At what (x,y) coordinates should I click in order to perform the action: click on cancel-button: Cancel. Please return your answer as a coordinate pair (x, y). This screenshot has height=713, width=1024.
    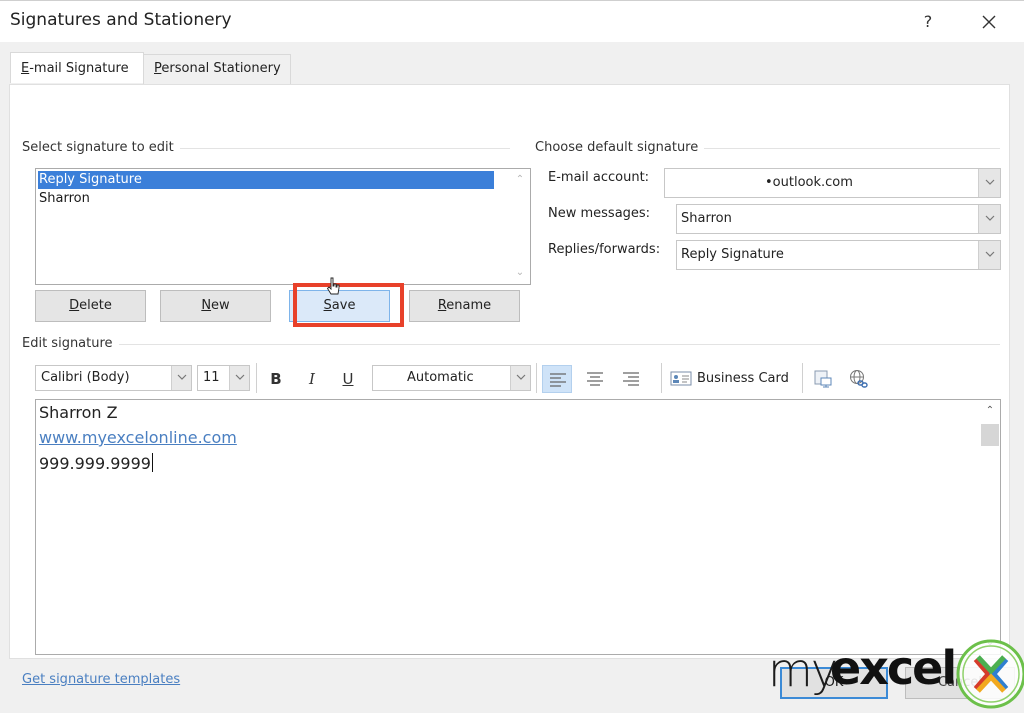
    Looking at the image, I should click on (960, 683).